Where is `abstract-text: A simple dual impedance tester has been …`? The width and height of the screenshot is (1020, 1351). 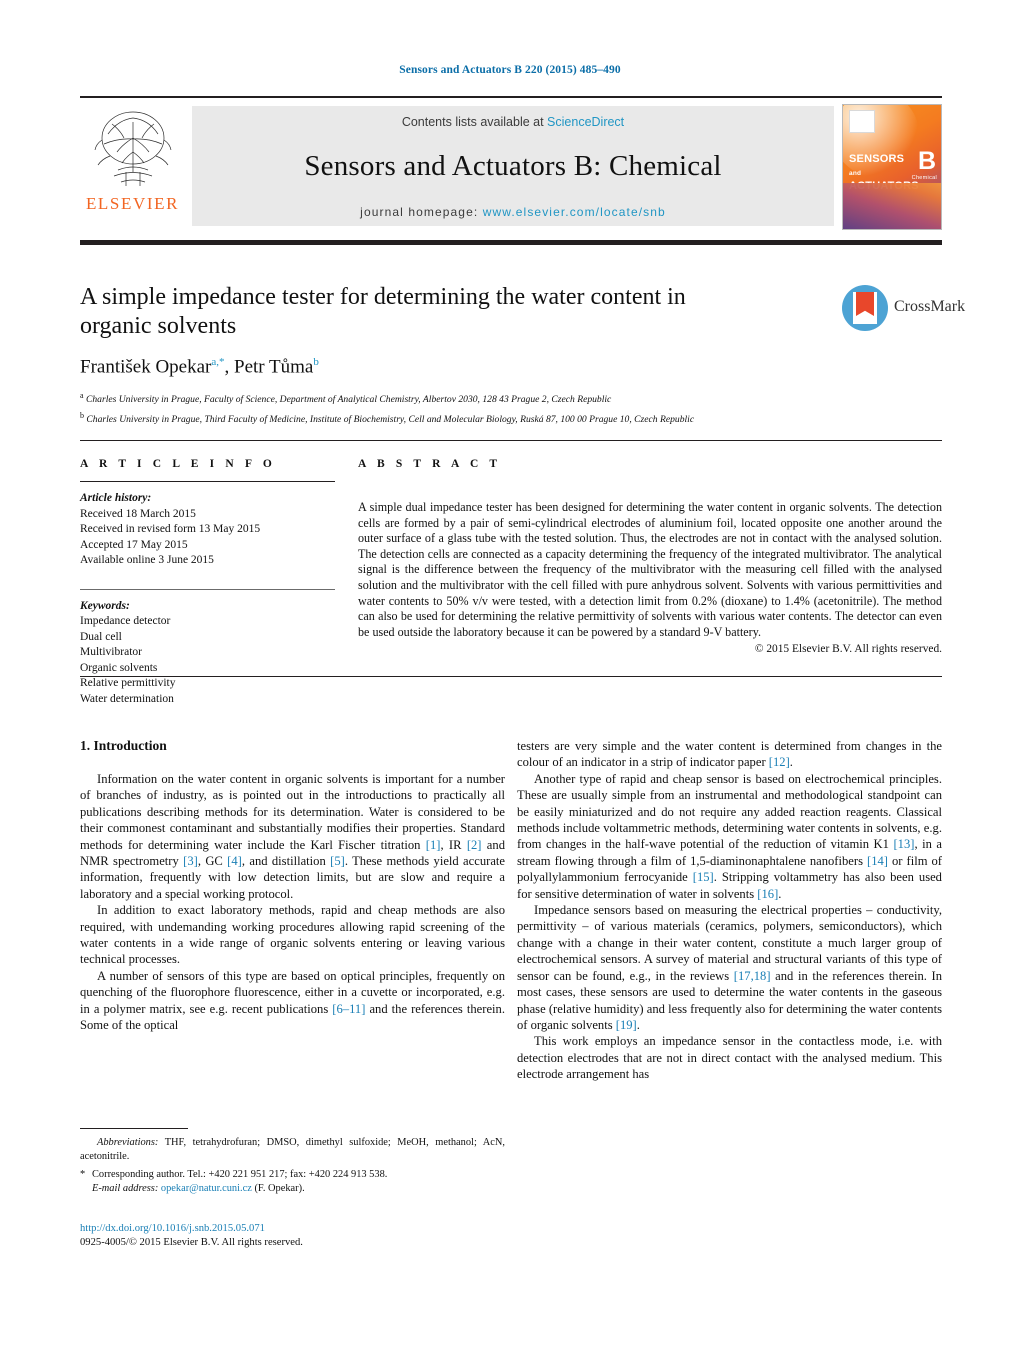 abstract-text: A simple dual impedance tester has been … is located at coordinates (650, 569).